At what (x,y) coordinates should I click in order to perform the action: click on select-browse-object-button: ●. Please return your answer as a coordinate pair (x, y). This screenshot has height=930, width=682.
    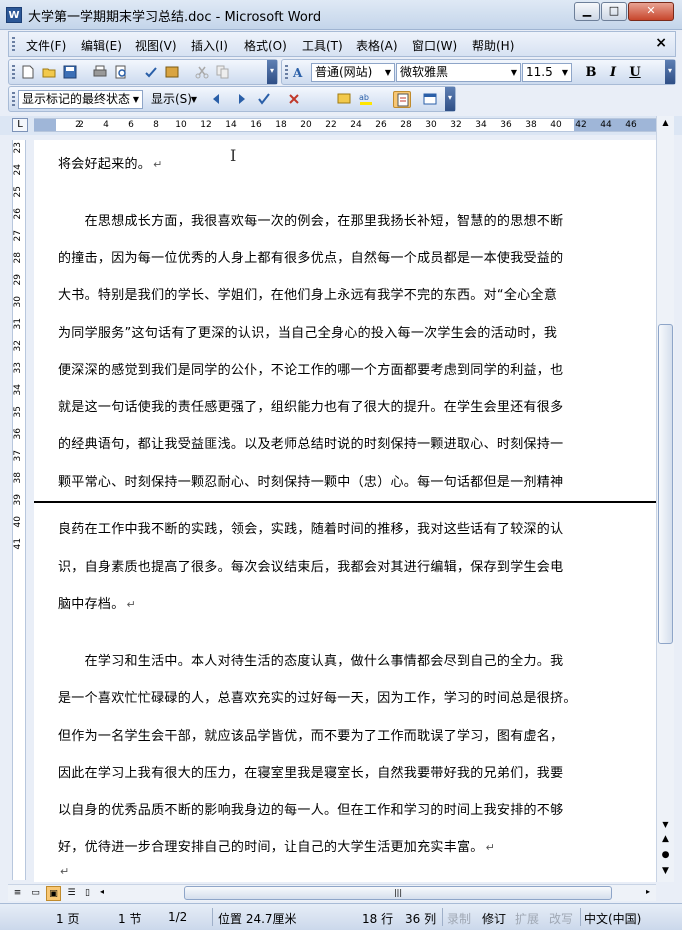
    Looking at the image, I should click on (665, 857).